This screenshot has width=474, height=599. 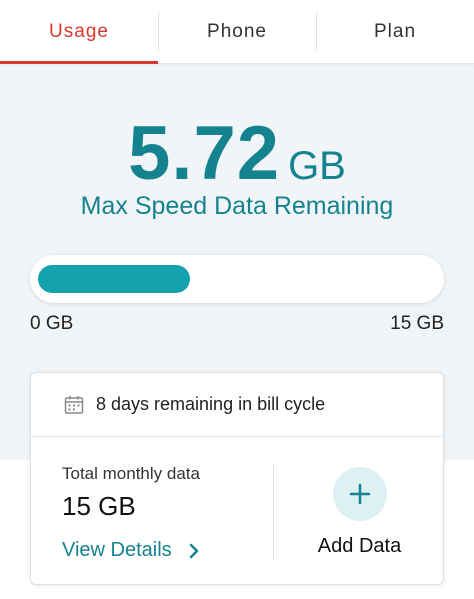 What do you see at coordinates (117, 550) in the screenshot?
I see `view-details-label: View Details` at bounding box center [117, 550].